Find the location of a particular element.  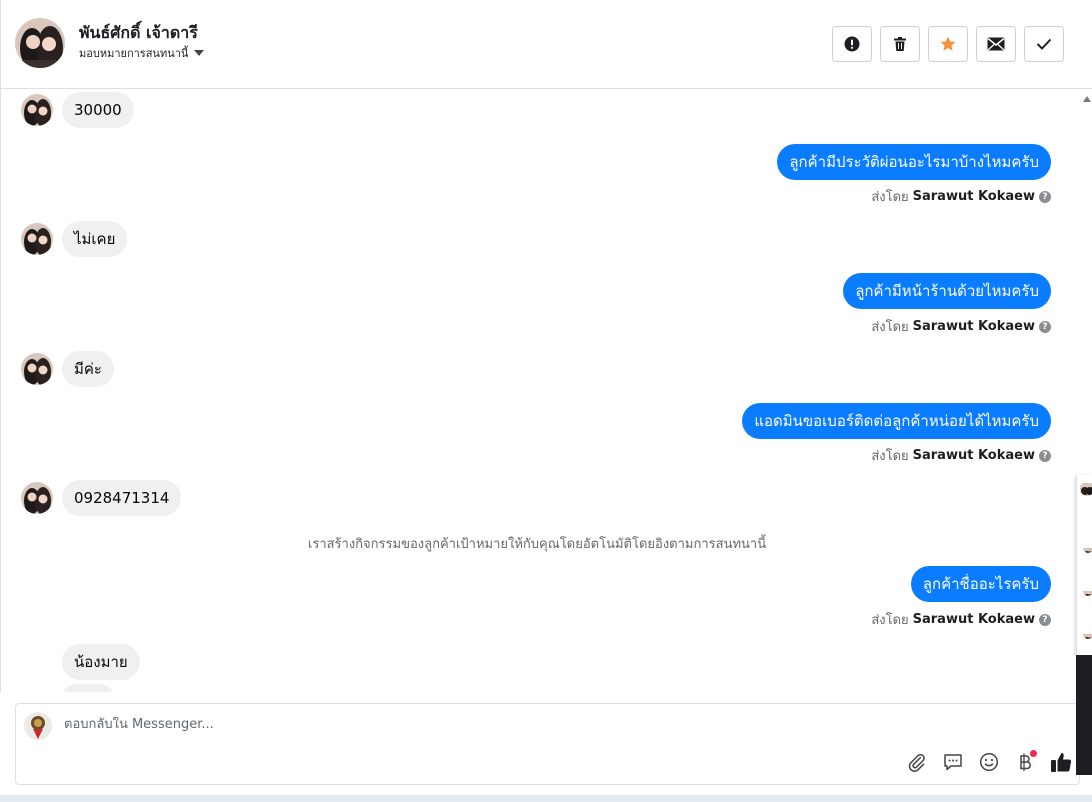

message-bubble: 30000 is located at coordinates (98, 110).